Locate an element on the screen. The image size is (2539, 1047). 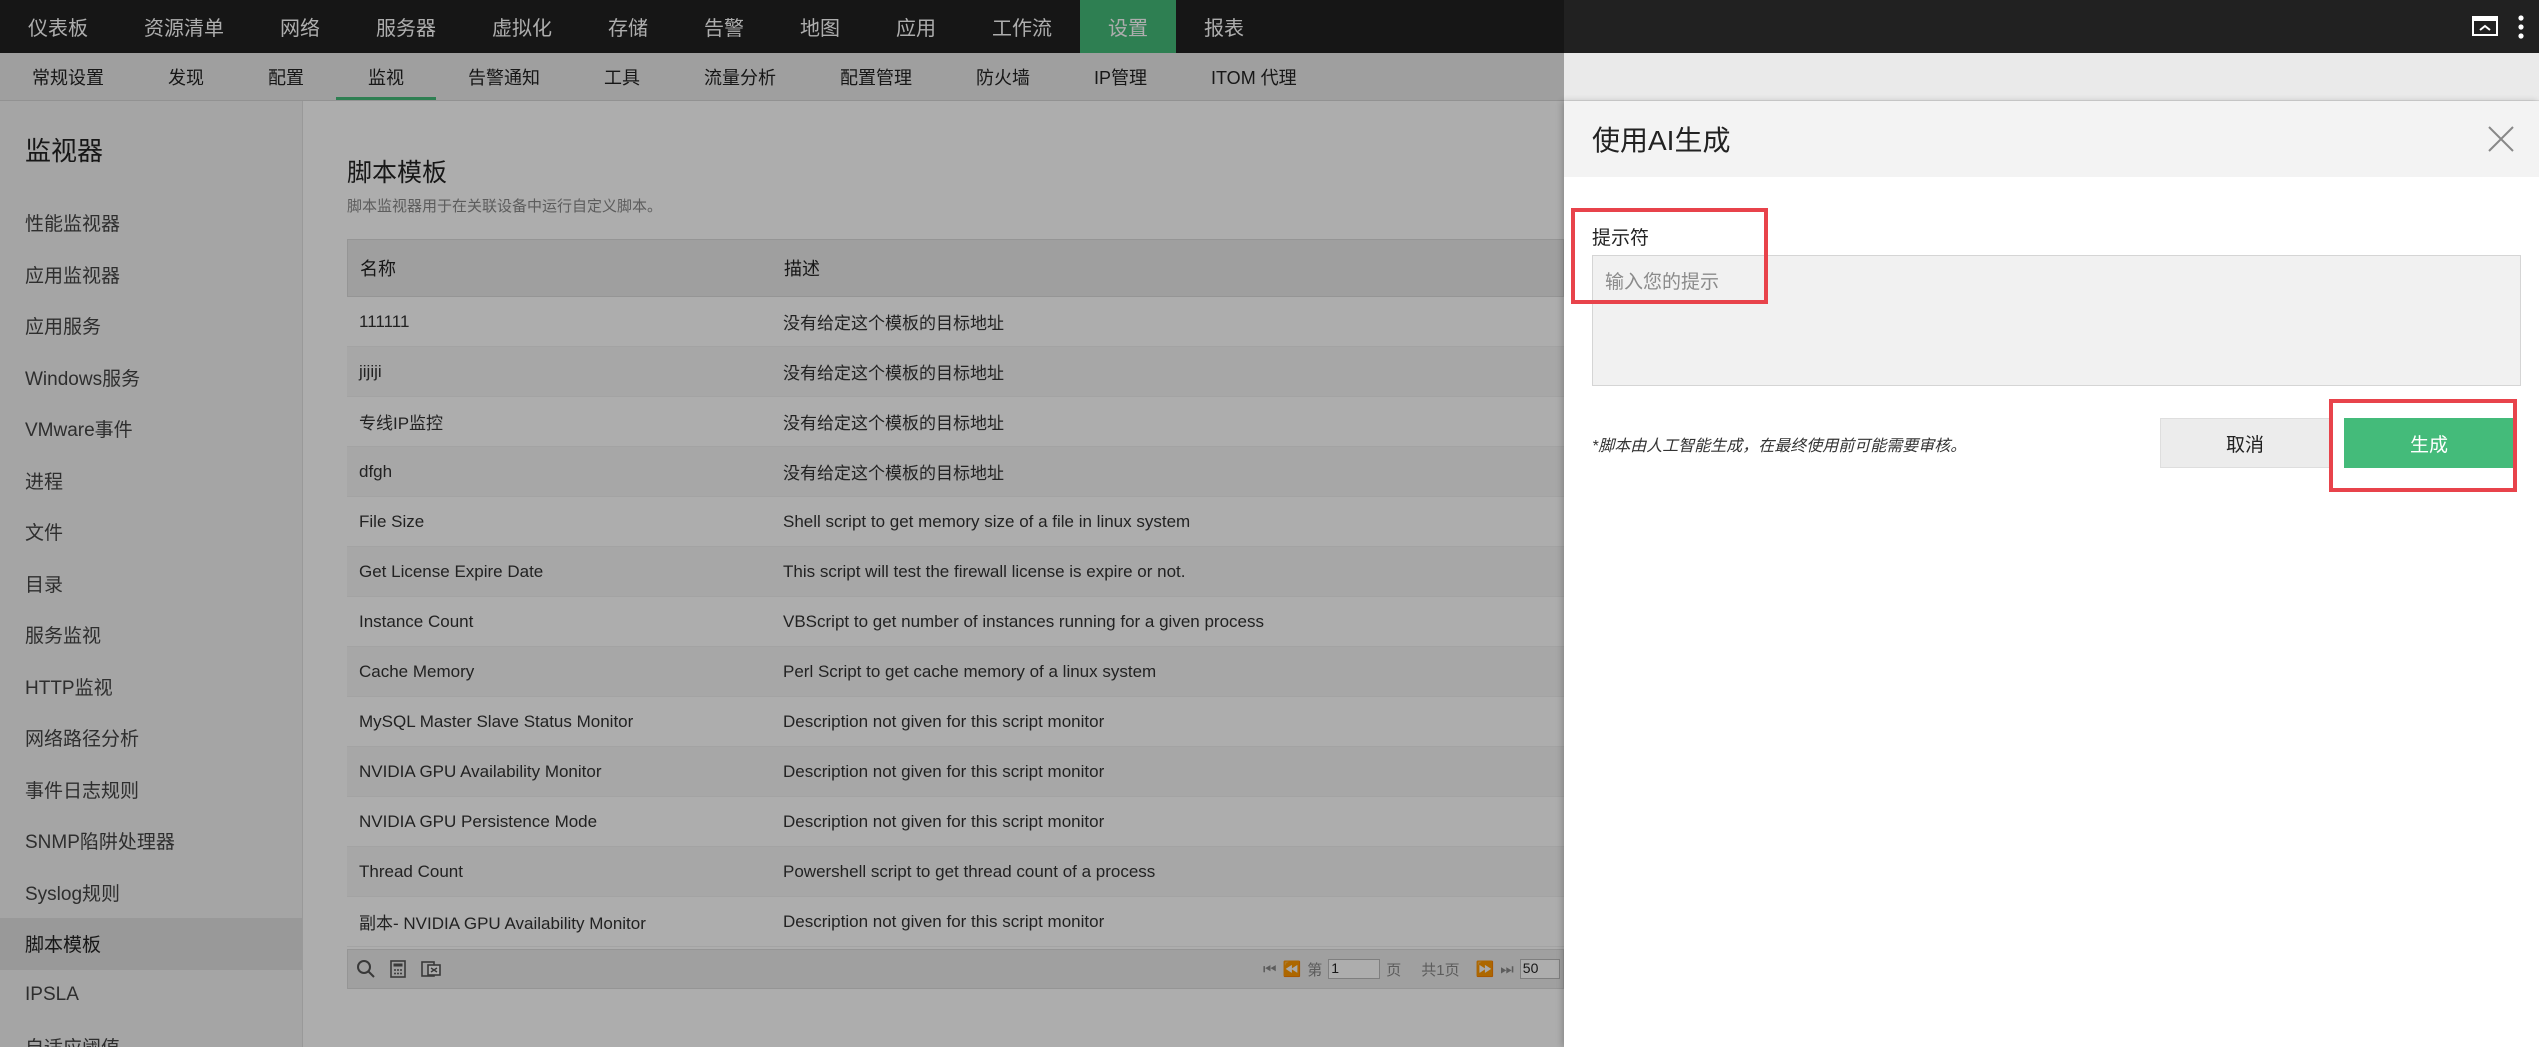
panel-header: 使用AI生成 is located at coordinates (2051, 139).